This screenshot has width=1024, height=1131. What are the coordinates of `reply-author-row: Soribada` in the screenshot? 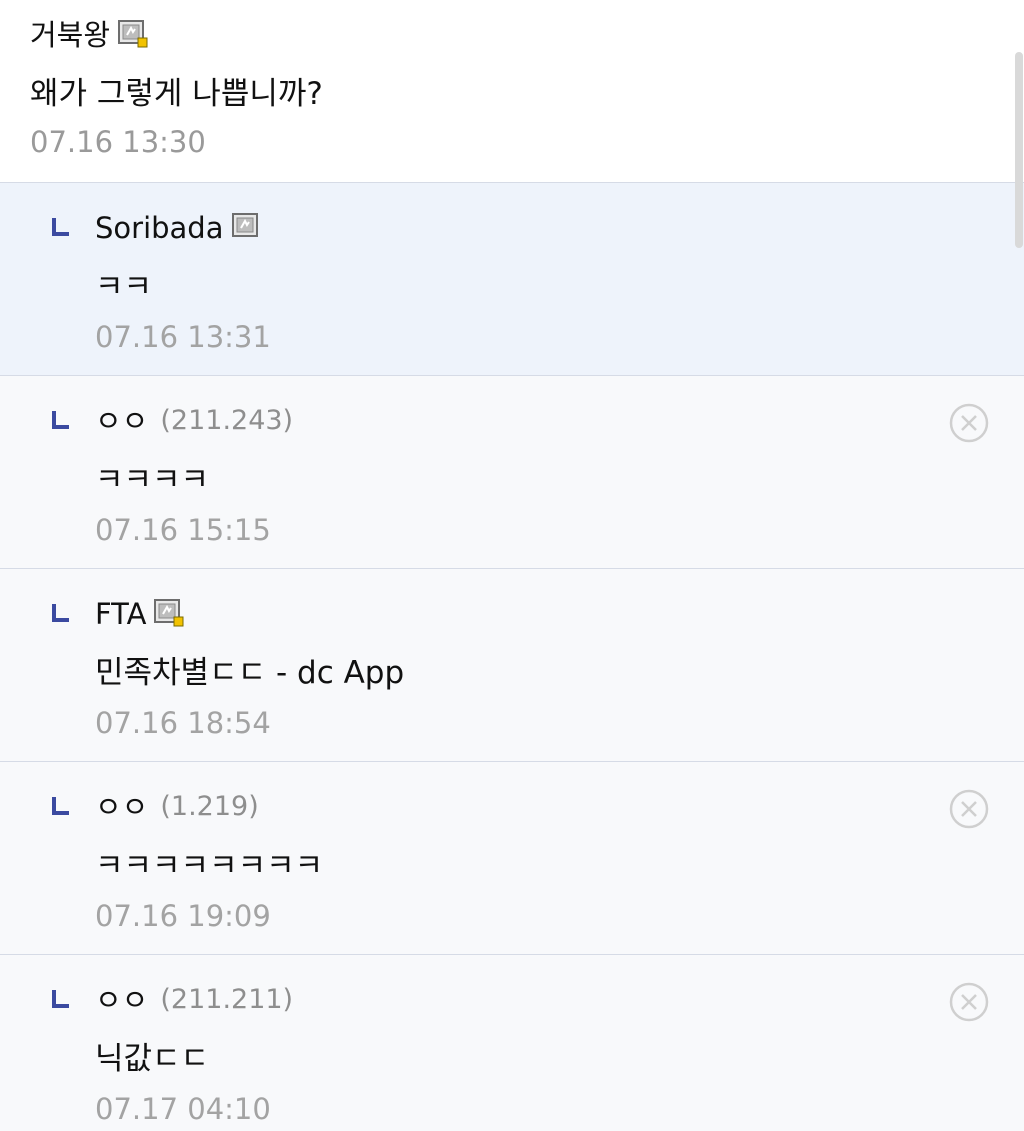 It's located at (178, 228).